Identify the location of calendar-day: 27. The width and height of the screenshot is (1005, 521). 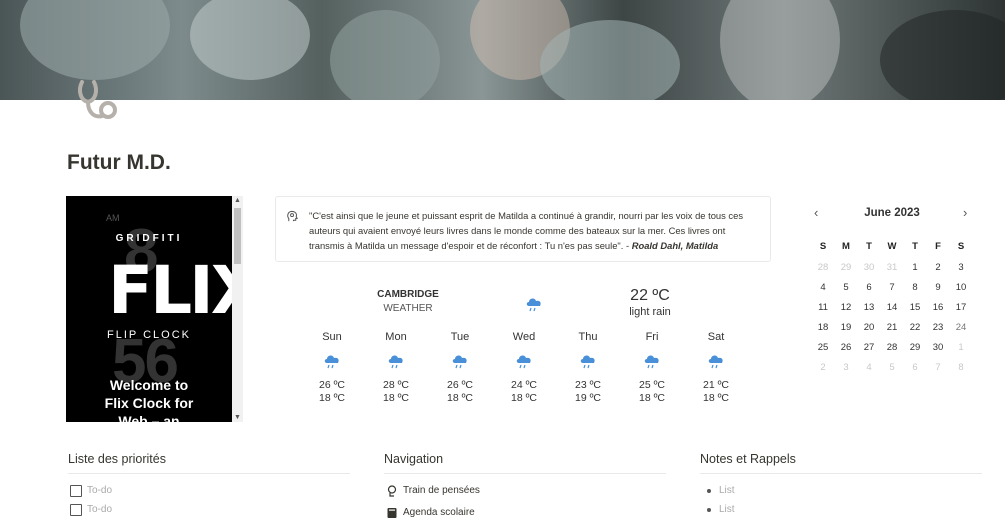
(869, 347).